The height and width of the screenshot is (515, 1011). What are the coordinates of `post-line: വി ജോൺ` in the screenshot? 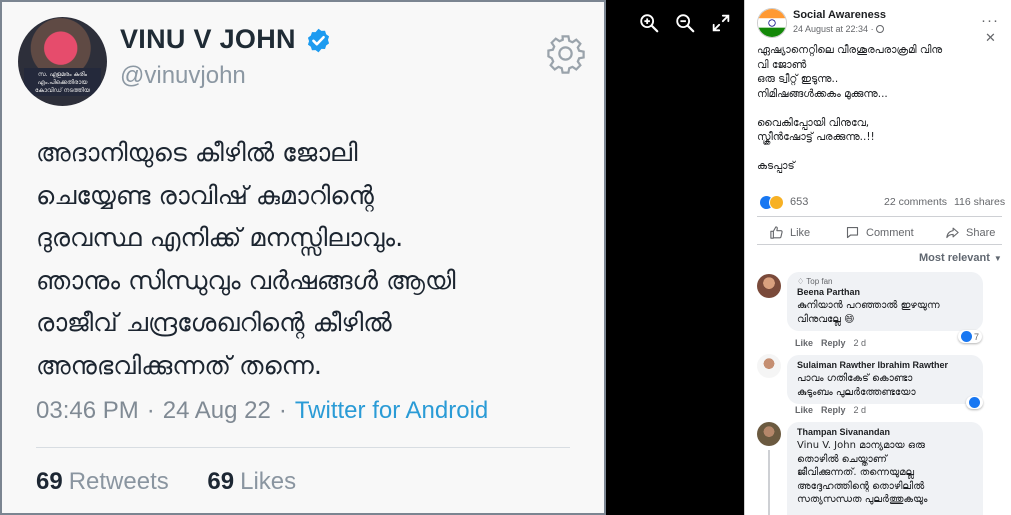 It's located at (782, 64).